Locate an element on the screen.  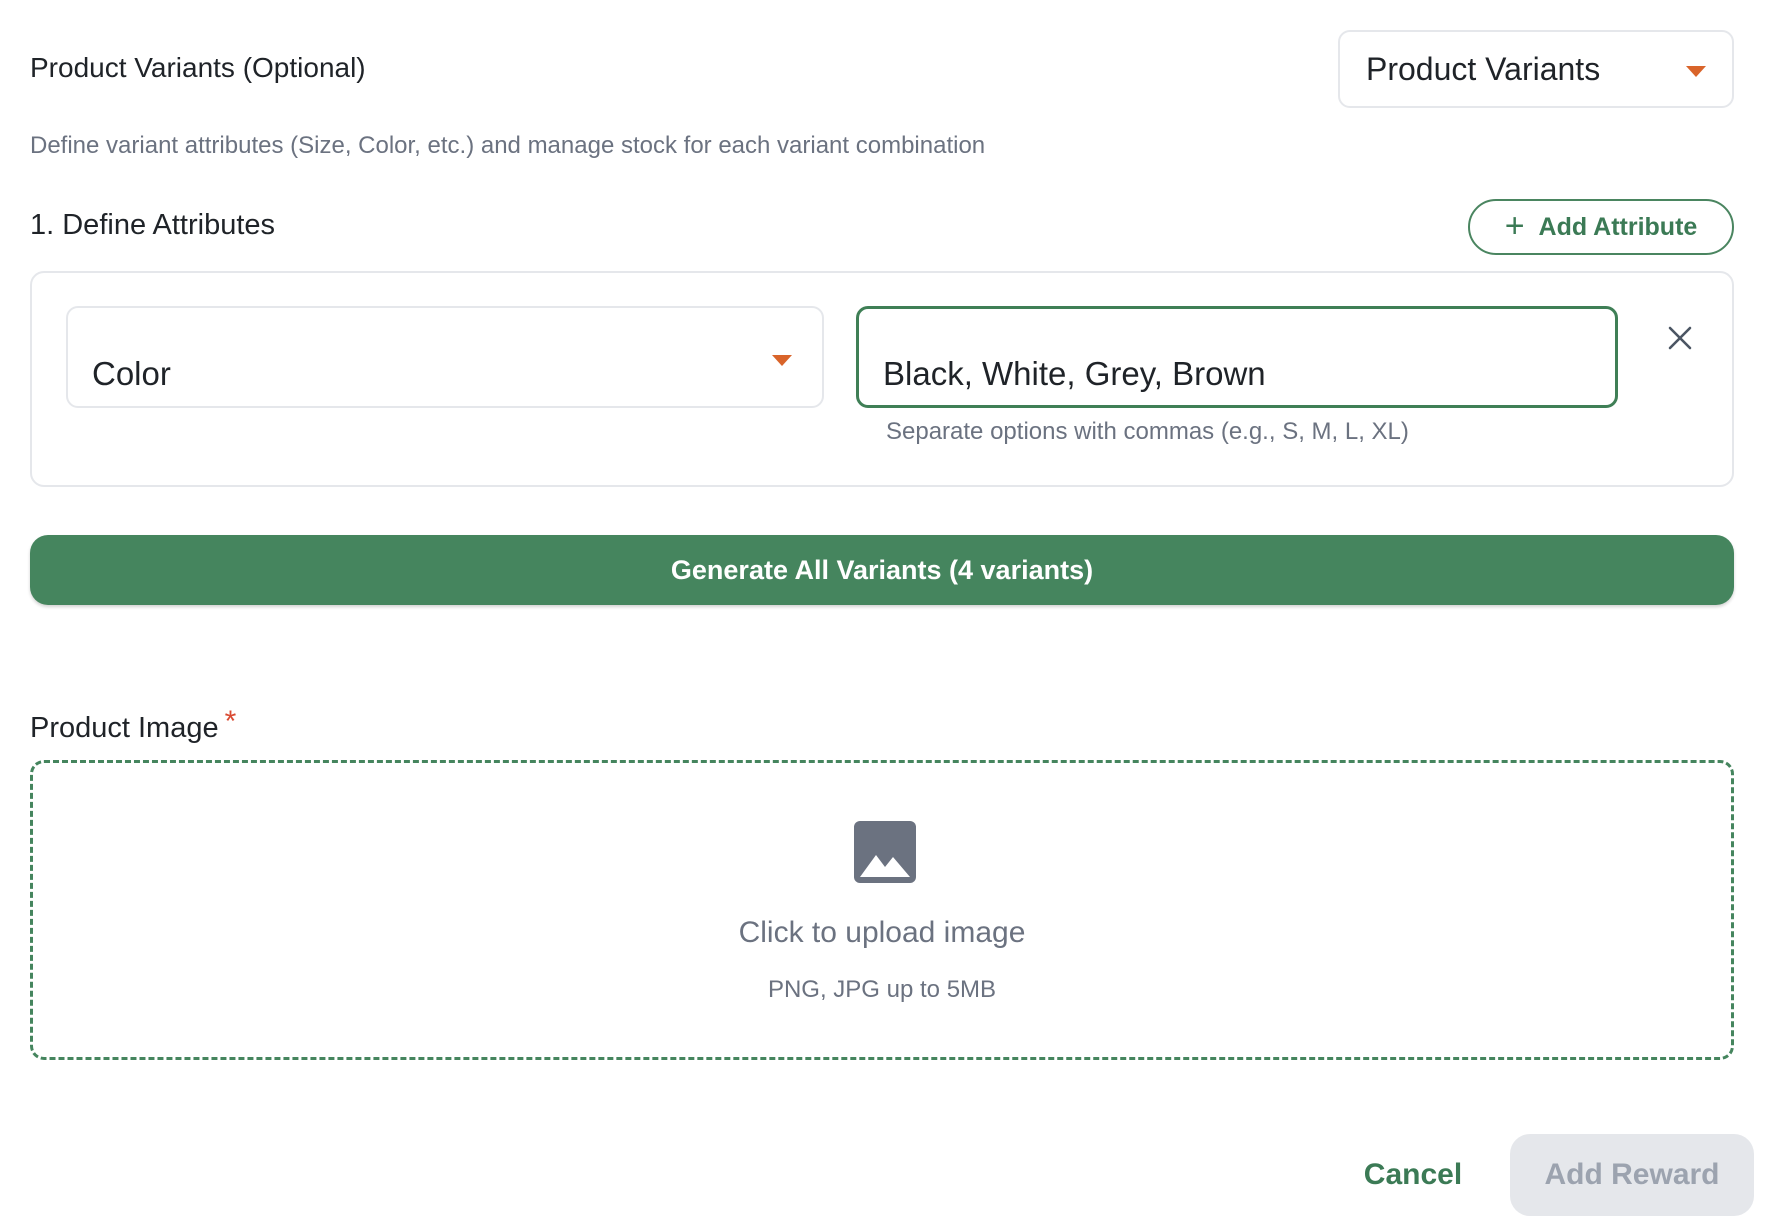
add-attribute-label: Add Attribute is located at coordinates (1618, 226).